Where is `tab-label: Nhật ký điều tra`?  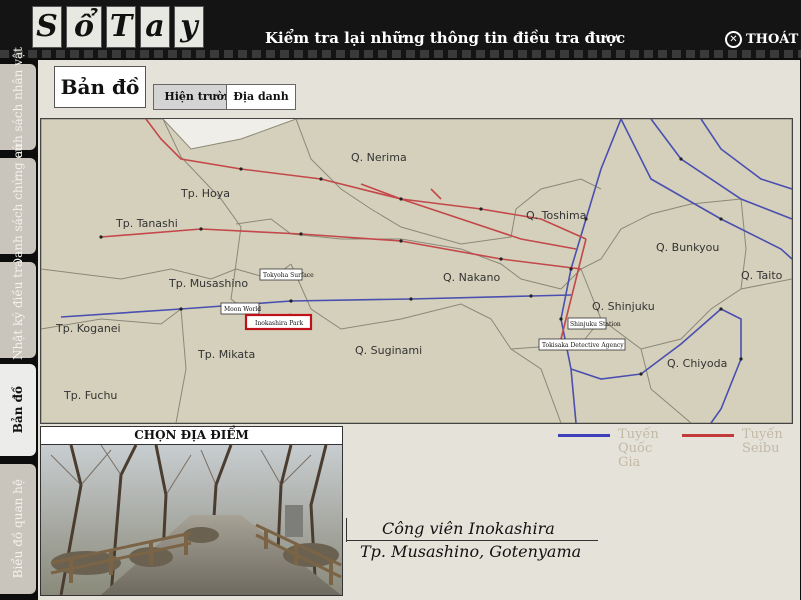
tab-label: Nhật ký điều tra is located at coordinates (18, 310).